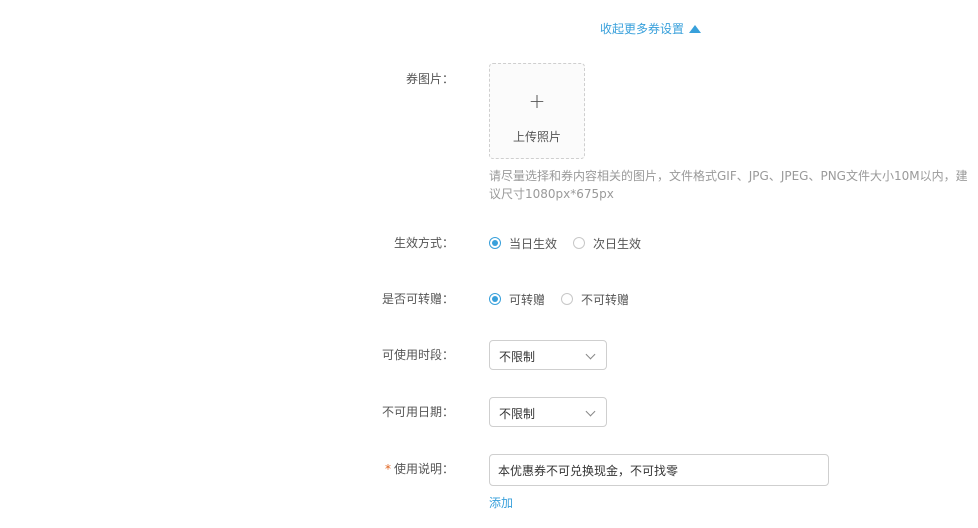 The height and width of the screenshot is (528, 978). I want to click on radio-label: 可转赠, so click(527, 299).